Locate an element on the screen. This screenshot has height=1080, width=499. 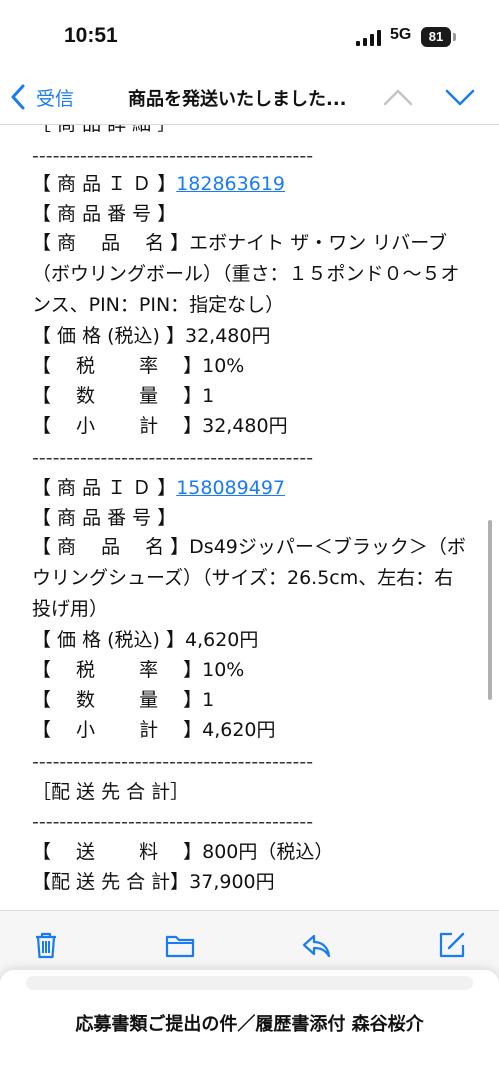
subtotal-row: 【 小 計 】32,480円 is located at coordinates (160, 426).